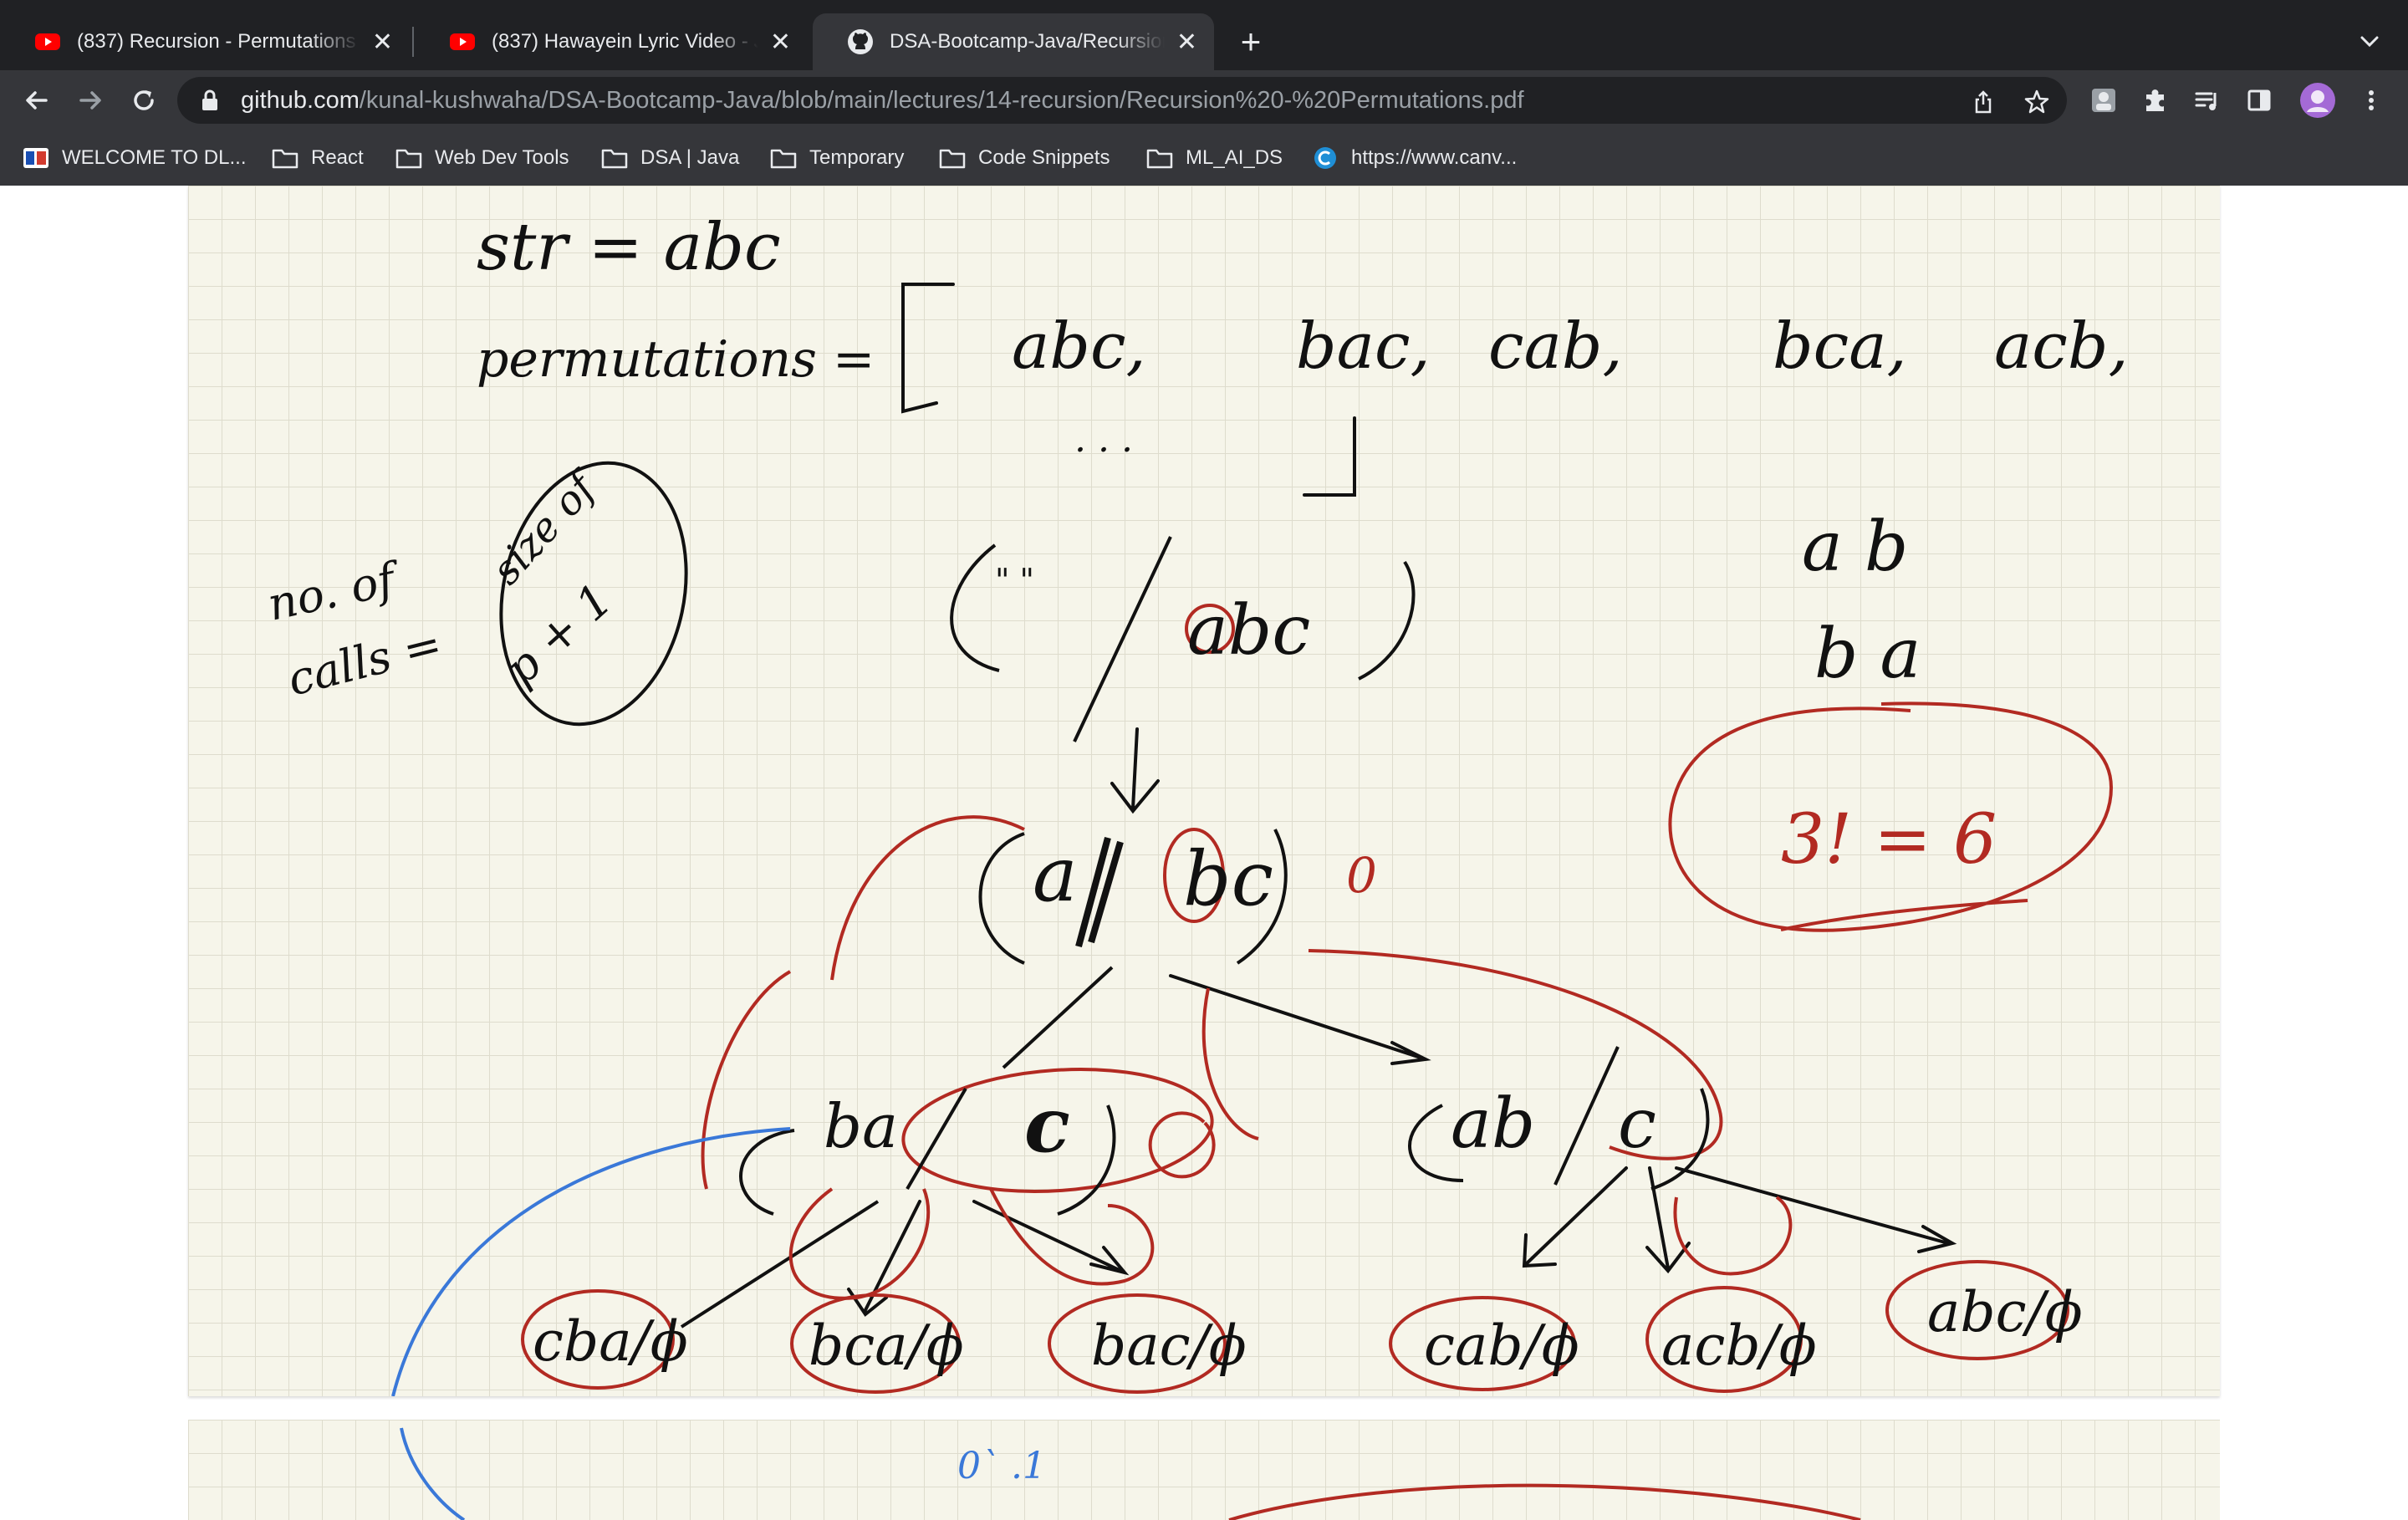 This screenshot has width=2408, height=1520. What do you see at coordinates (1868, 654) in the screenshot?
I see `note-swap-2: b a` at bounding box center [1868, 654].